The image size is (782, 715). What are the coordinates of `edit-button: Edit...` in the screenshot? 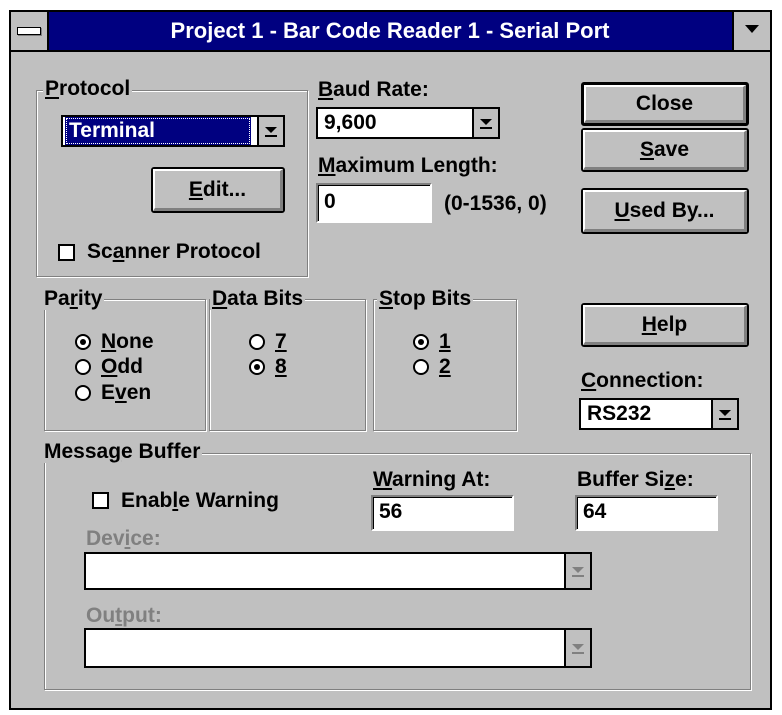 It's located at (218, 190).